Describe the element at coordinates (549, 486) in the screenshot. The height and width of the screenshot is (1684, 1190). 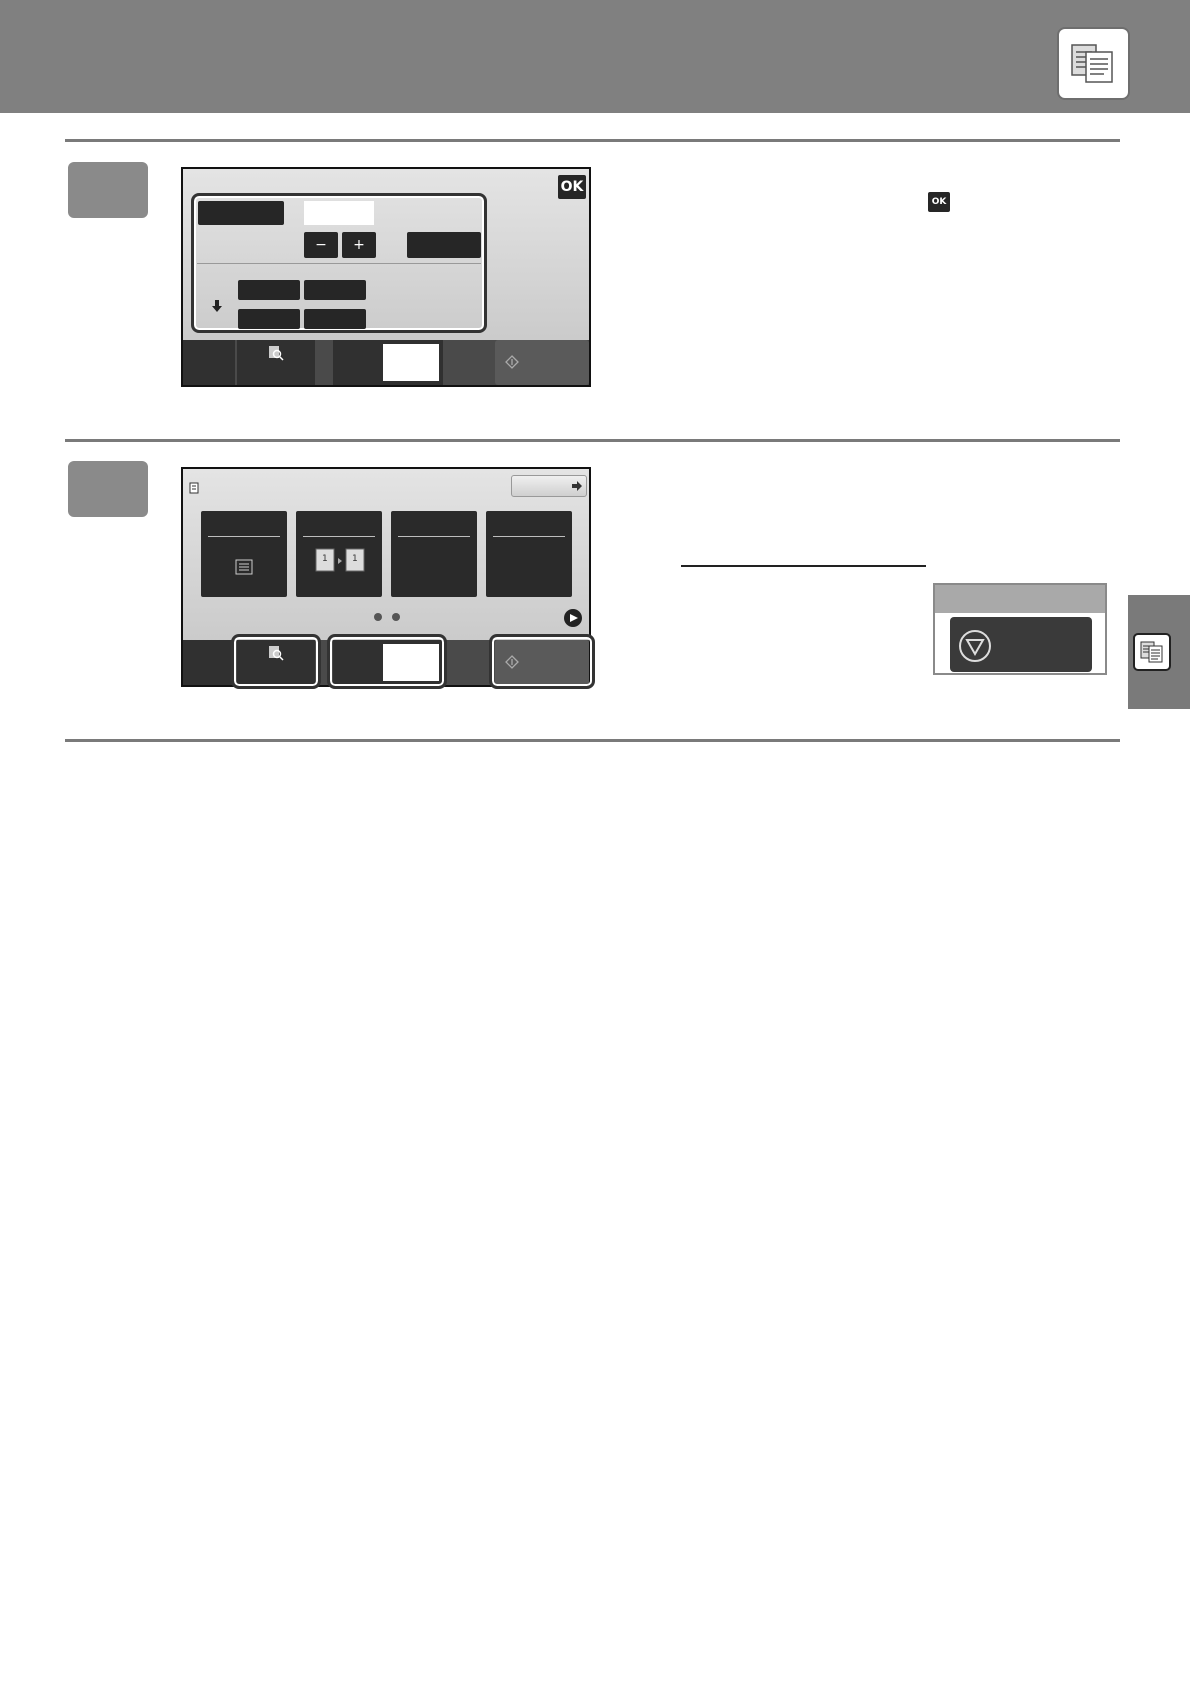
I see `next-screen-button` at that location.